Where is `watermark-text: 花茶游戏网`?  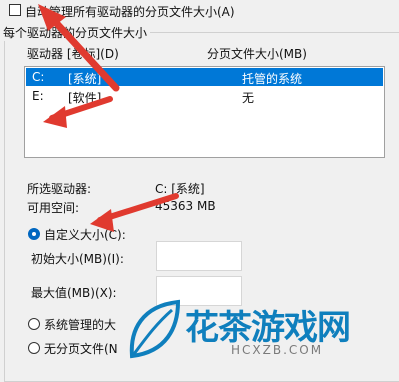
watermark-text: 花茶游戏网 is located at coordinates (268, 328).